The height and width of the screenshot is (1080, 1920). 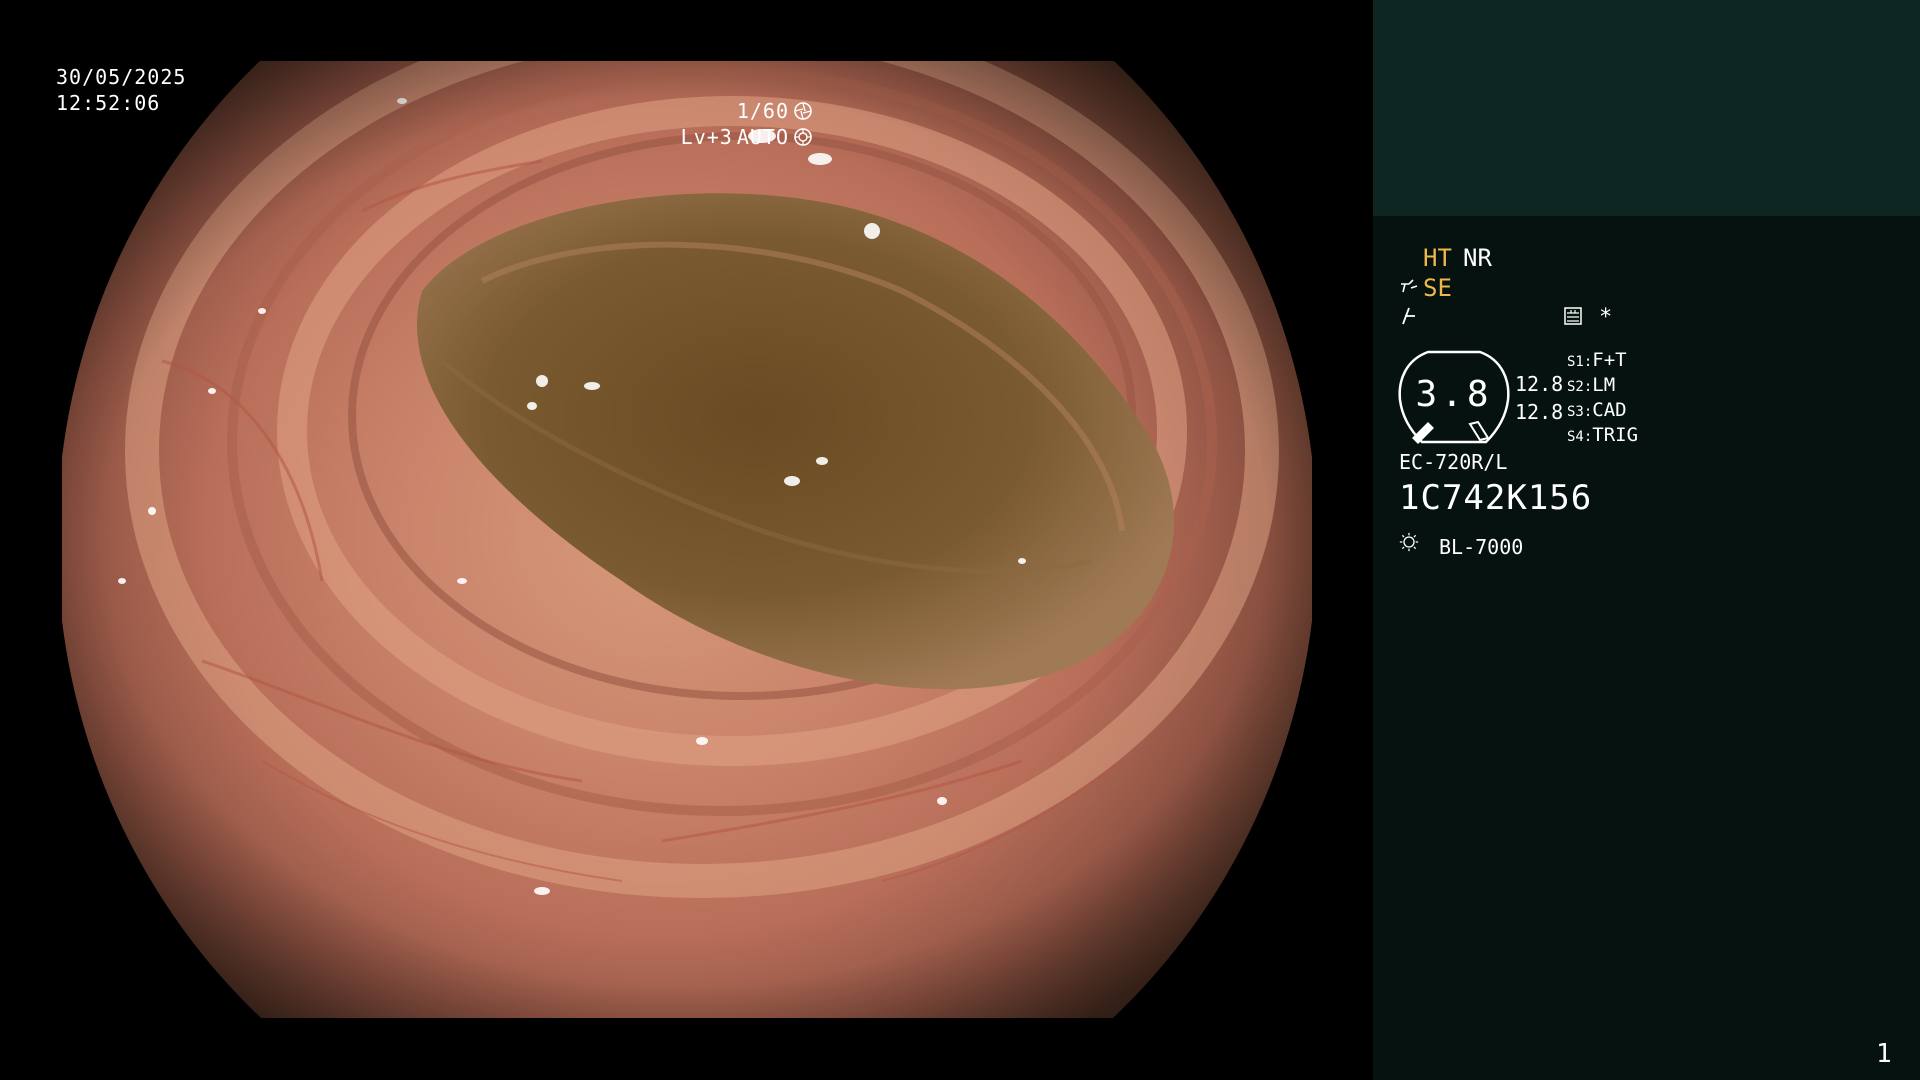 What do you see at coordinates (1597, 410) in the screenshot?
I see `switch-s3: S3:CAD` at bounding box center [1597, 410].